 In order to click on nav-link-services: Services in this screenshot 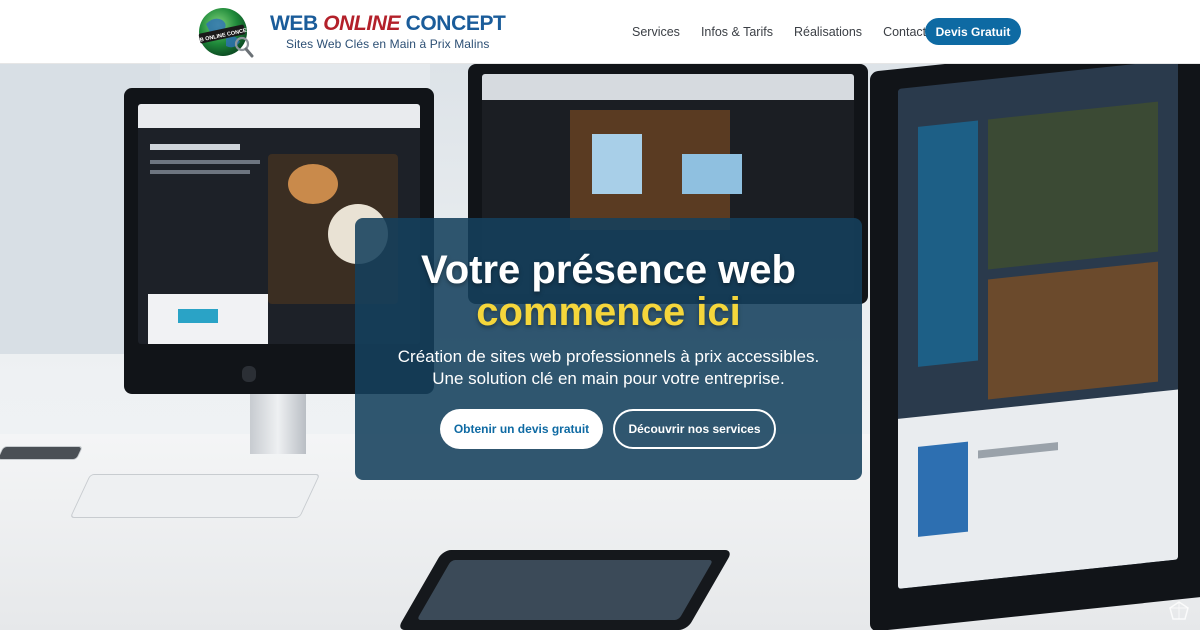, I will do `click(656, 32)`.